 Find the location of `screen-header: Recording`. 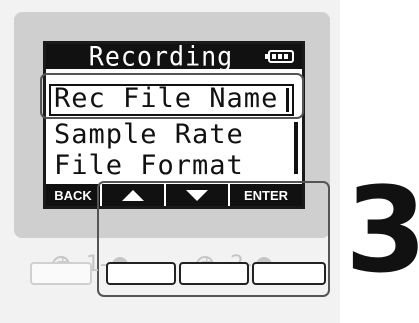

screen-header: Recording is located at coordinates (174, 56).